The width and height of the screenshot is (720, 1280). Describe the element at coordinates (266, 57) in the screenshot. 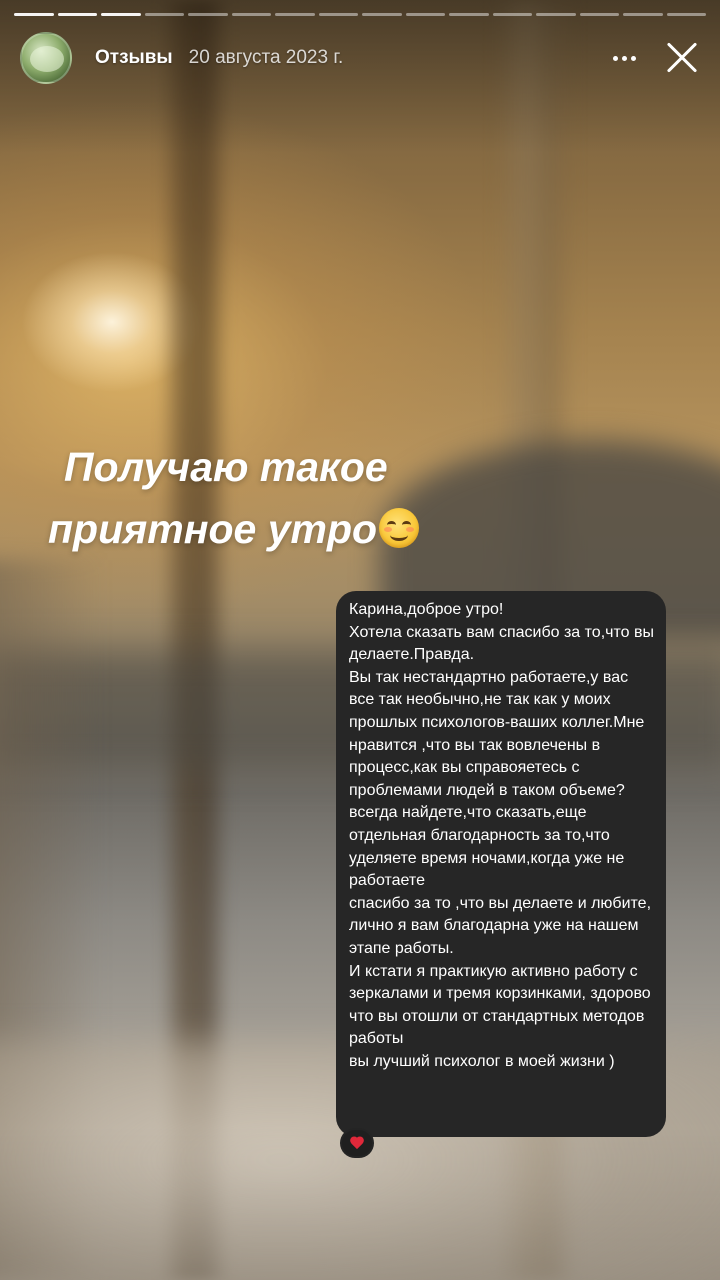

I see `post-date: 20 августа 2023 г.` at that location.